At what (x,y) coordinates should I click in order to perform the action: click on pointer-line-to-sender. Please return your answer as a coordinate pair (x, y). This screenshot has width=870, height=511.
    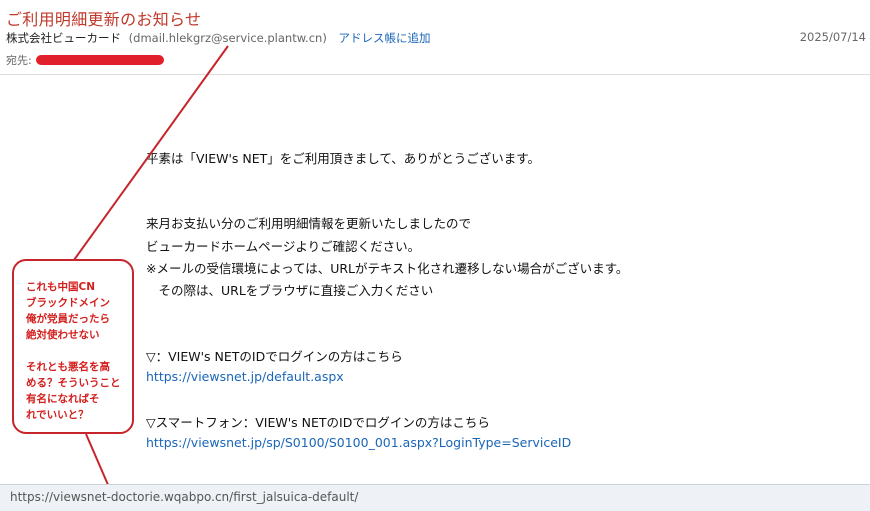
    Looking at the image, I should click on (151, 153).